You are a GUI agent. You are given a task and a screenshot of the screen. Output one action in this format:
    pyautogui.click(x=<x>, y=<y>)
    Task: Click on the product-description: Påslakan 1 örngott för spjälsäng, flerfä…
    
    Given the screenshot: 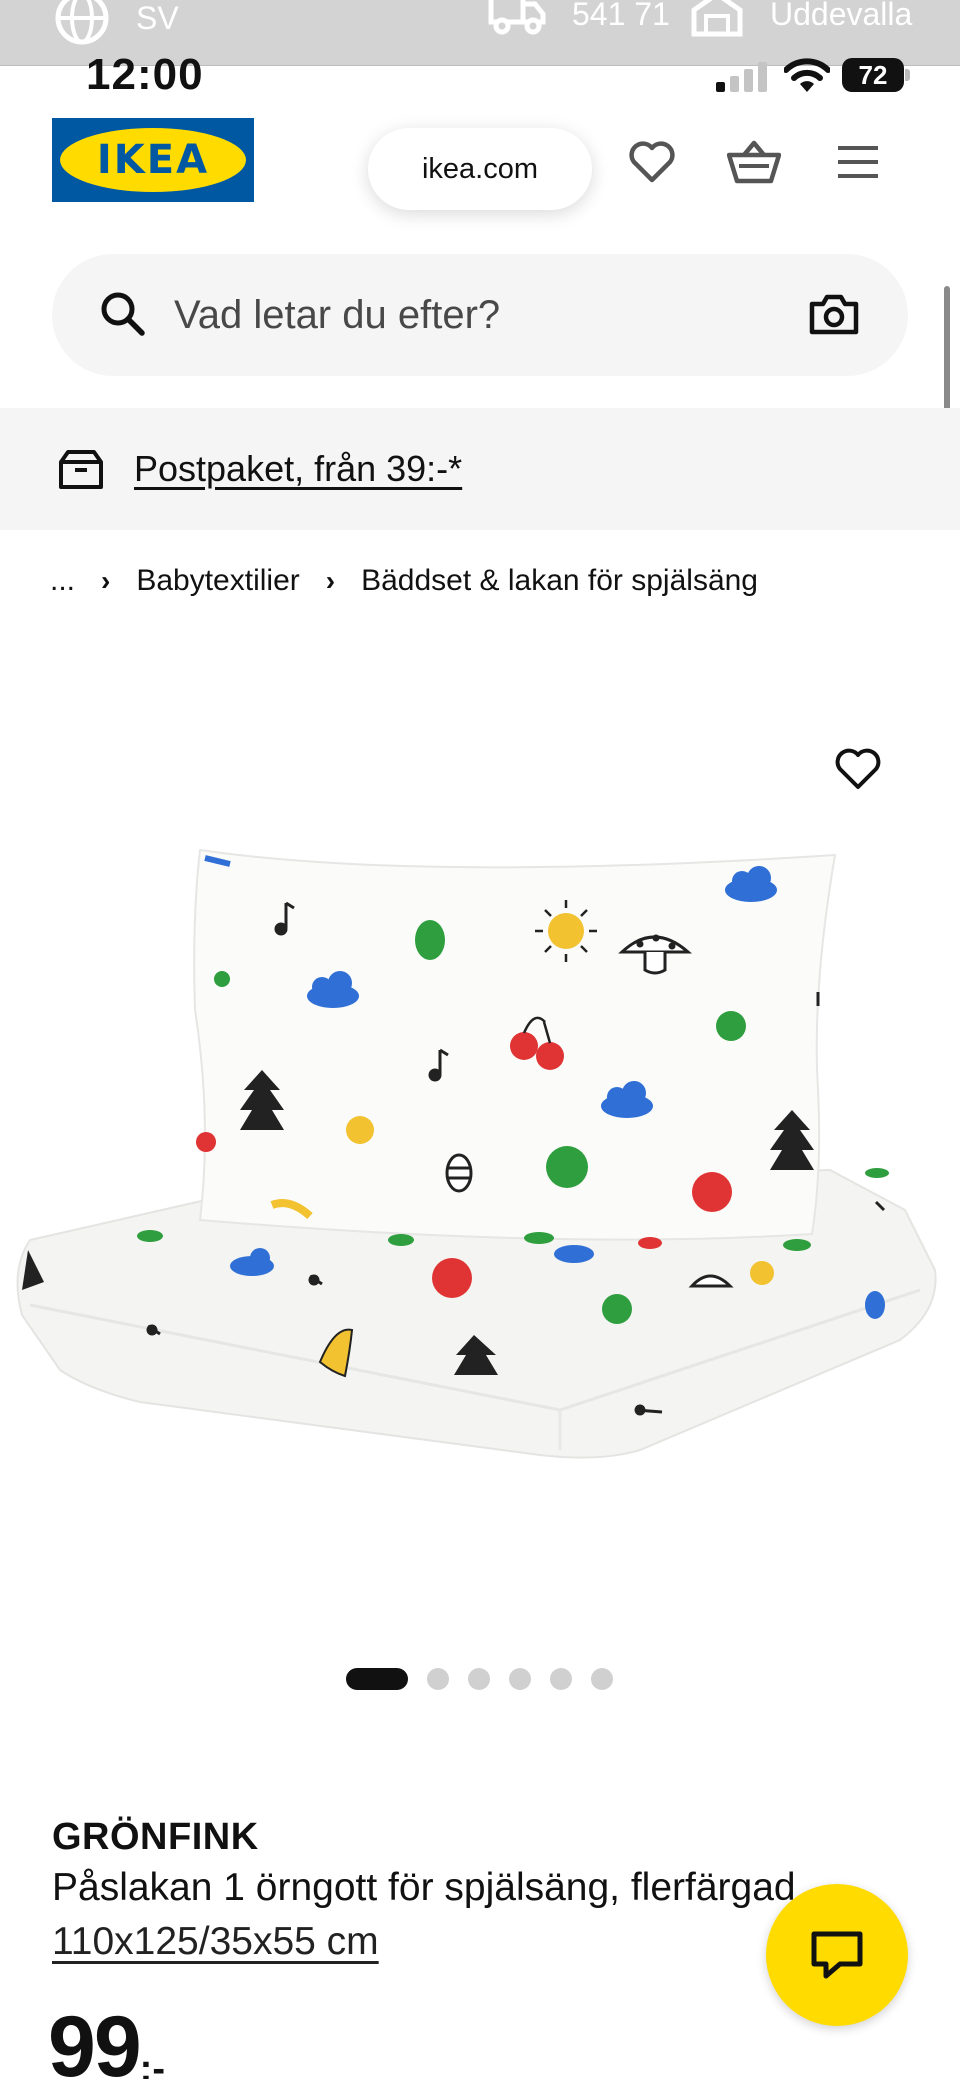 What is the action you would take?
    pyautogui.click(x=424, y=1887)
    